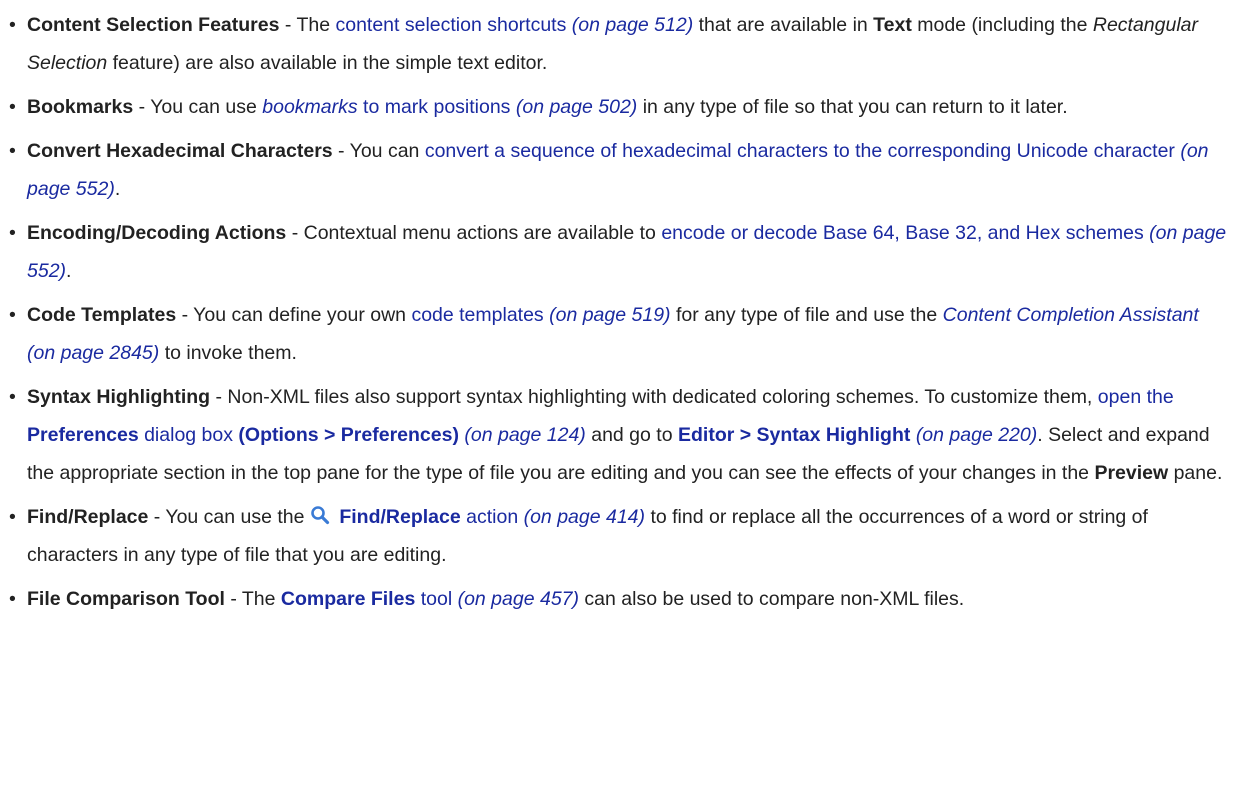 The width and height of the screenshot is (1245, 809). What do you see at coordinates (434, 107) in the screenshot?
I see `link-mark-positions: to mark positions` at bounding box center [434, 107].